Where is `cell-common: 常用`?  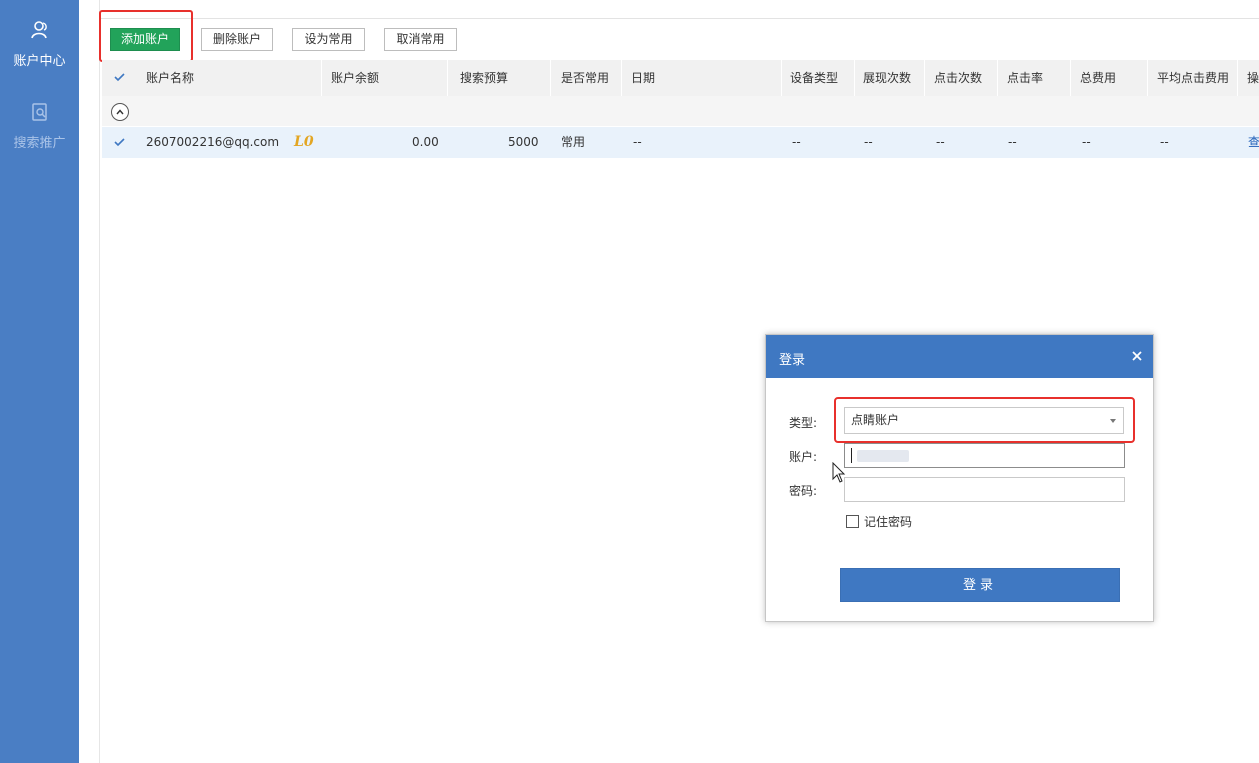
cell-common: 常用 is located at coordinates (573, 142).